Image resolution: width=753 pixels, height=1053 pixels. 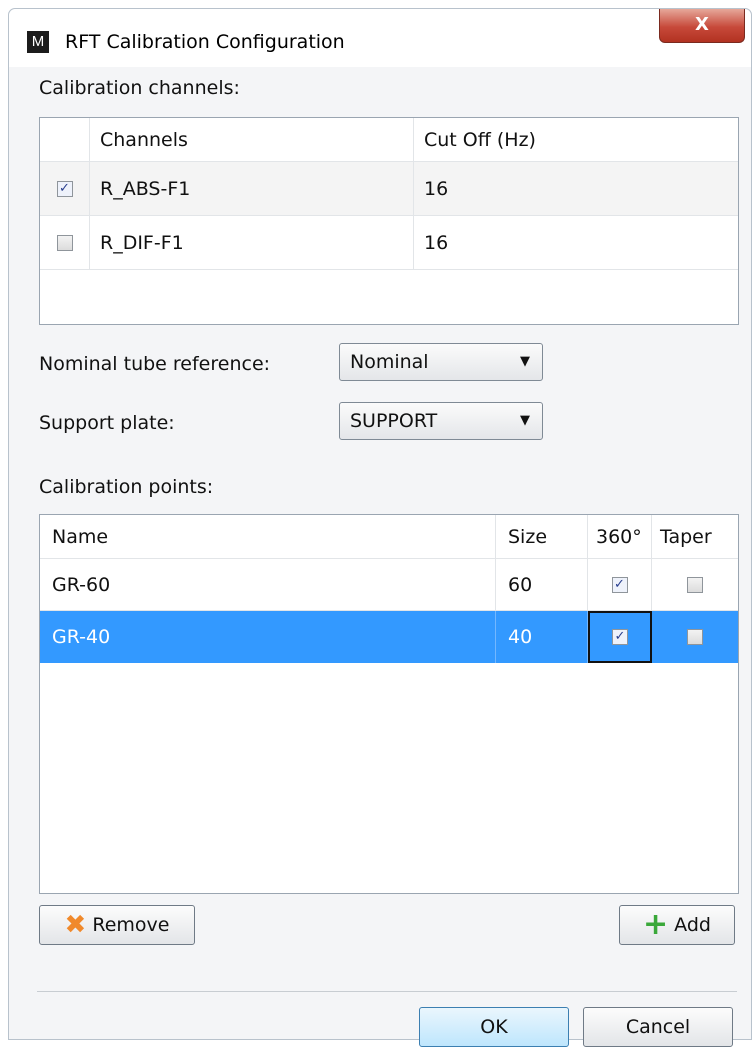 What do you see at coordinates (542, 584) in the screenshot?
I see `point-size: 60` at bounding box center [542, 584].